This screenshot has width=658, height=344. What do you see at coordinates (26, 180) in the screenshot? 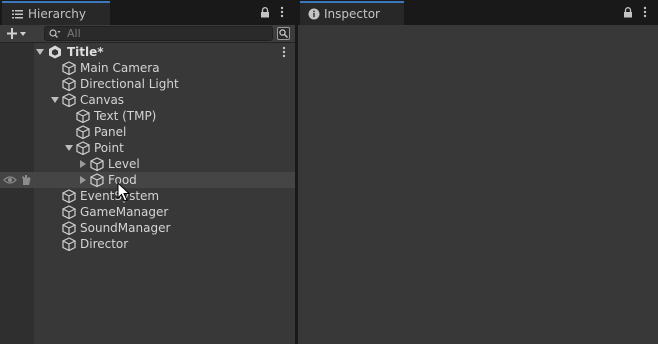
I see `pick-hand-icon` at bounding box center [26, 180].